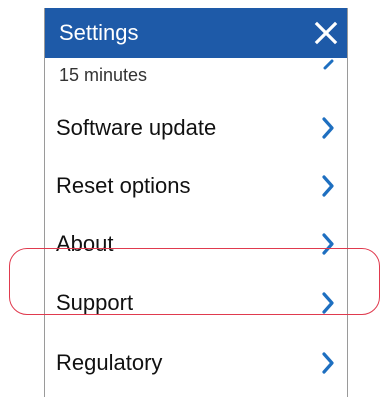 The height and width of the screenshot is (397, 381). Describe the element at coordinates (99, 32) in the screenshot. I see `header-title: Settings` at that location.